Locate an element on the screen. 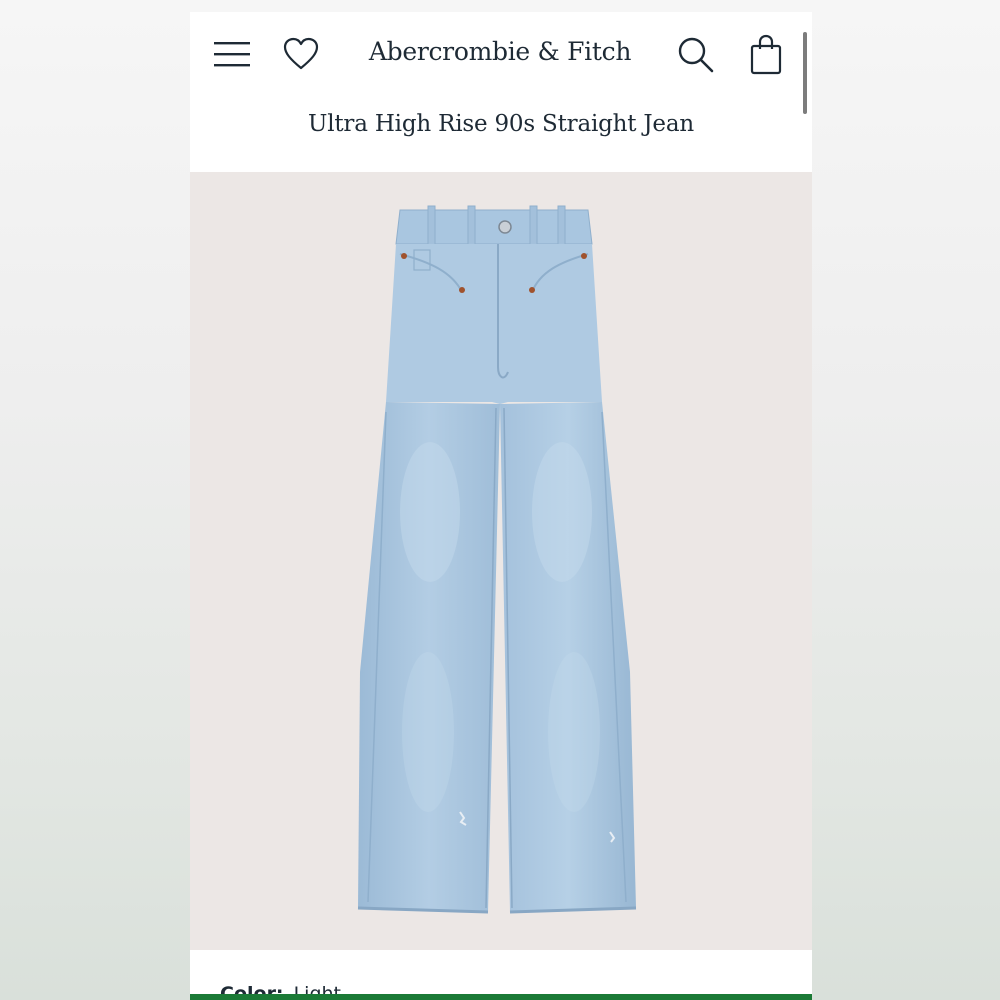 The height and width of the screenshot is (1000, 1000). search-icon is located at coordinates (696, 55).